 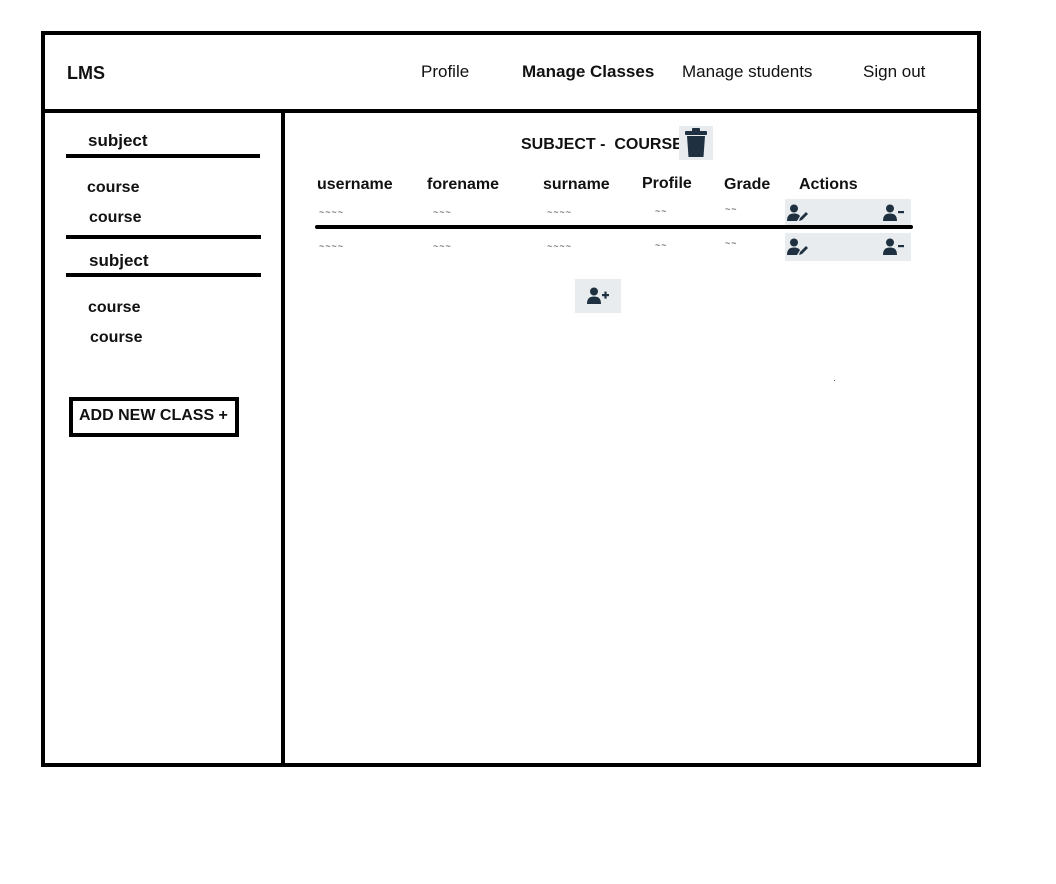 I want to click on row-divider, so click(x=614, y=227).